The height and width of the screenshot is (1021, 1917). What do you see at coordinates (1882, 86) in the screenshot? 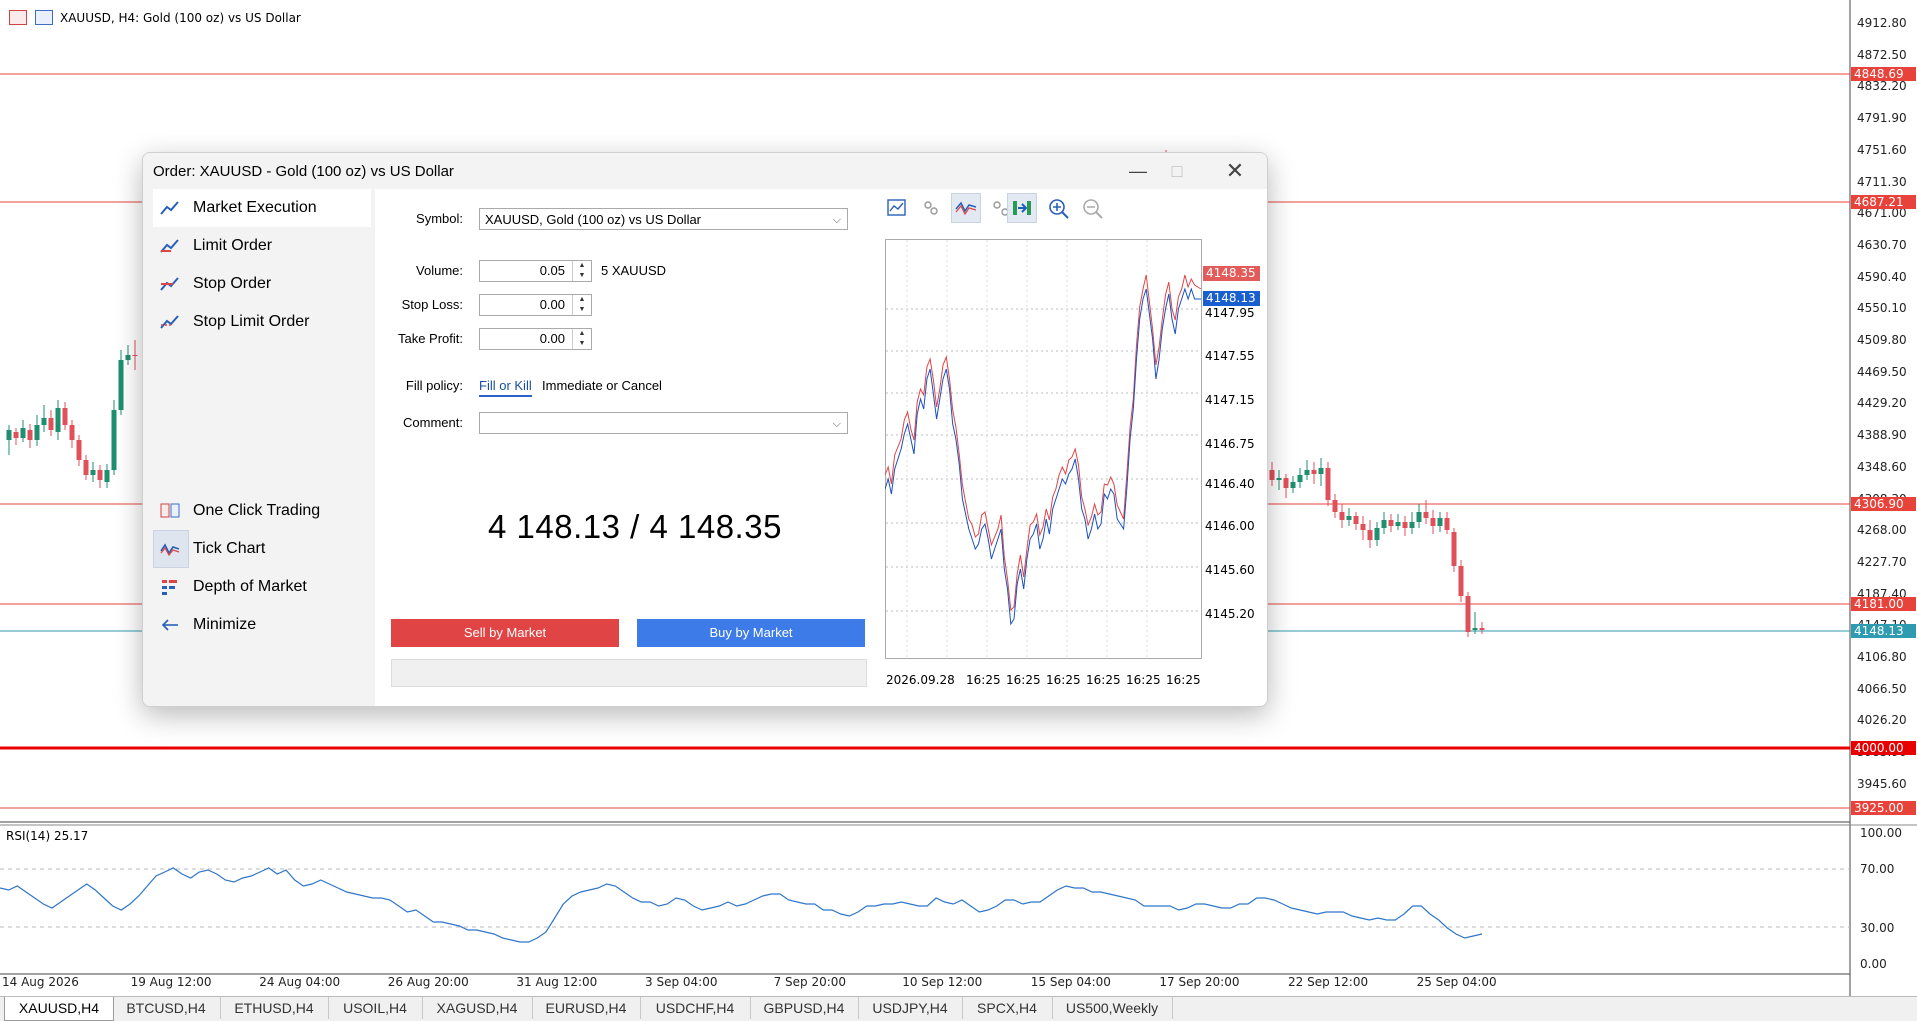
I see `price-axis-tick: 4832.20` at bounding box center [1882, 86].